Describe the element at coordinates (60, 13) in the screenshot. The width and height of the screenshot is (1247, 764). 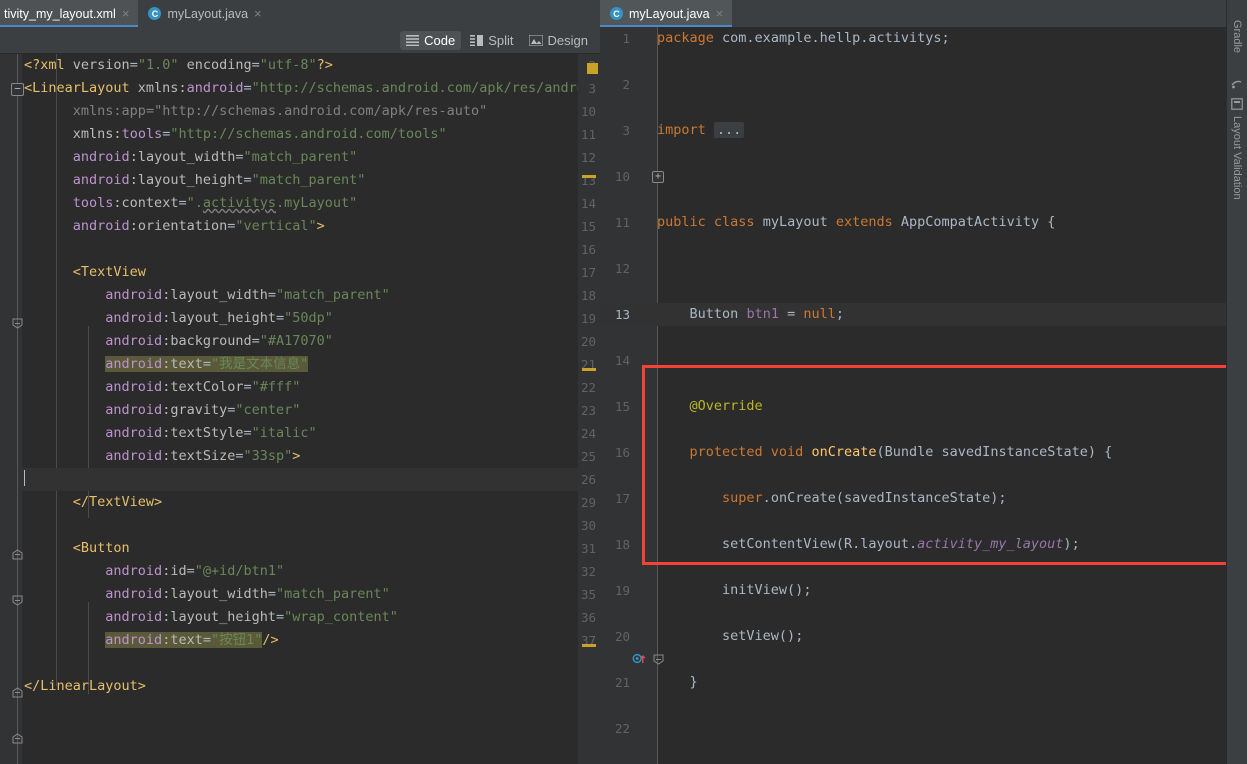
I see `tab-label: tivity_my_layout.xml` at that location.